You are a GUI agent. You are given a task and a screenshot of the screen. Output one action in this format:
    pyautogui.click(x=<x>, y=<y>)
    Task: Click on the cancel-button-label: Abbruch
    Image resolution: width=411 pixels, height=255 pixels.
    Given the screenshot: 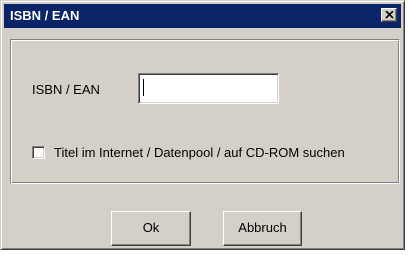 What is the action you would take?
    pyautogui.click(x=262, y=227)
    